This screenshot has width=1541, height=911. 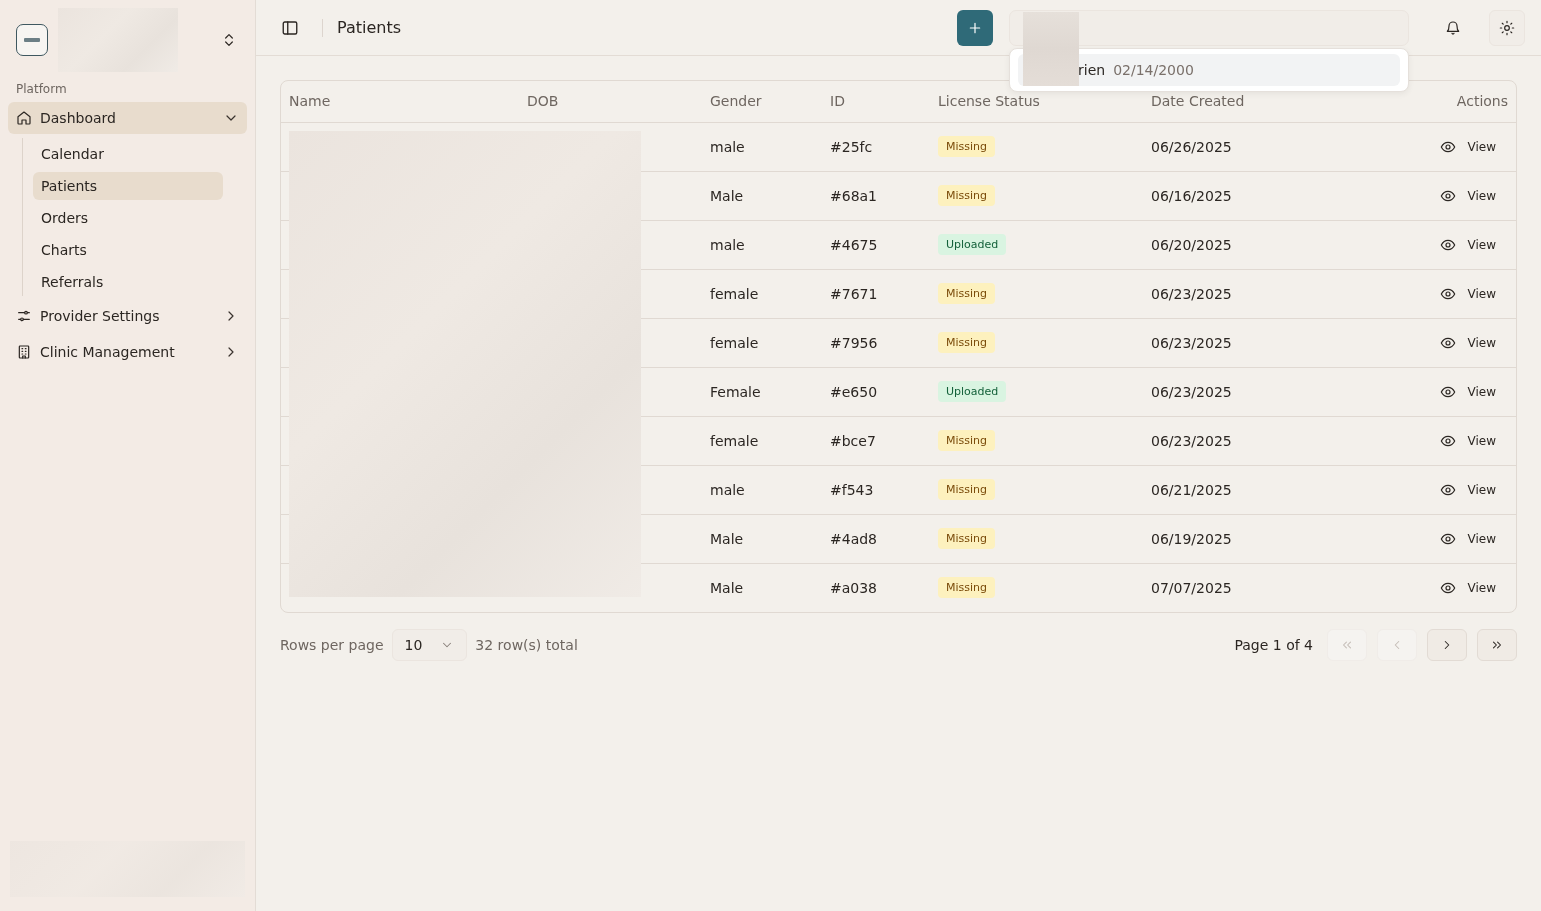 I want to click on sidebar-item: Dashboard, so click(x=127, y=118).